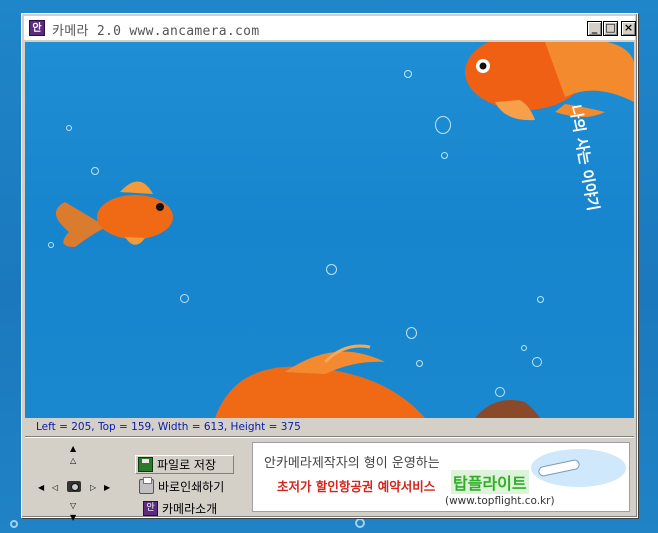 The image size is (658, 533). What do you see at coordinates (93, 488) in the screenshot?
I see `shrink-right-button: ▷` at bounding box center [93, 488].